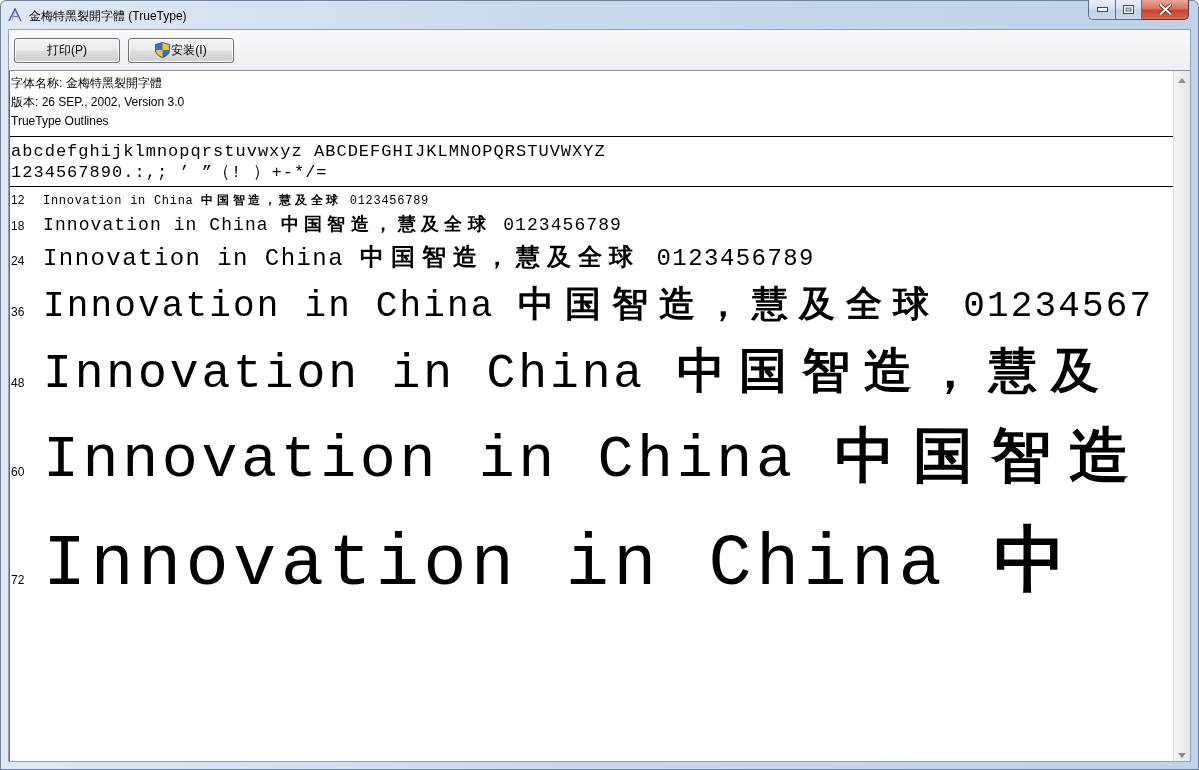 The width and height of the screenshot is (1199, 770). Describe the element at coordinates (565, 562) in the screenshot. I see `sample-text: Innovation in China 中` at that location.